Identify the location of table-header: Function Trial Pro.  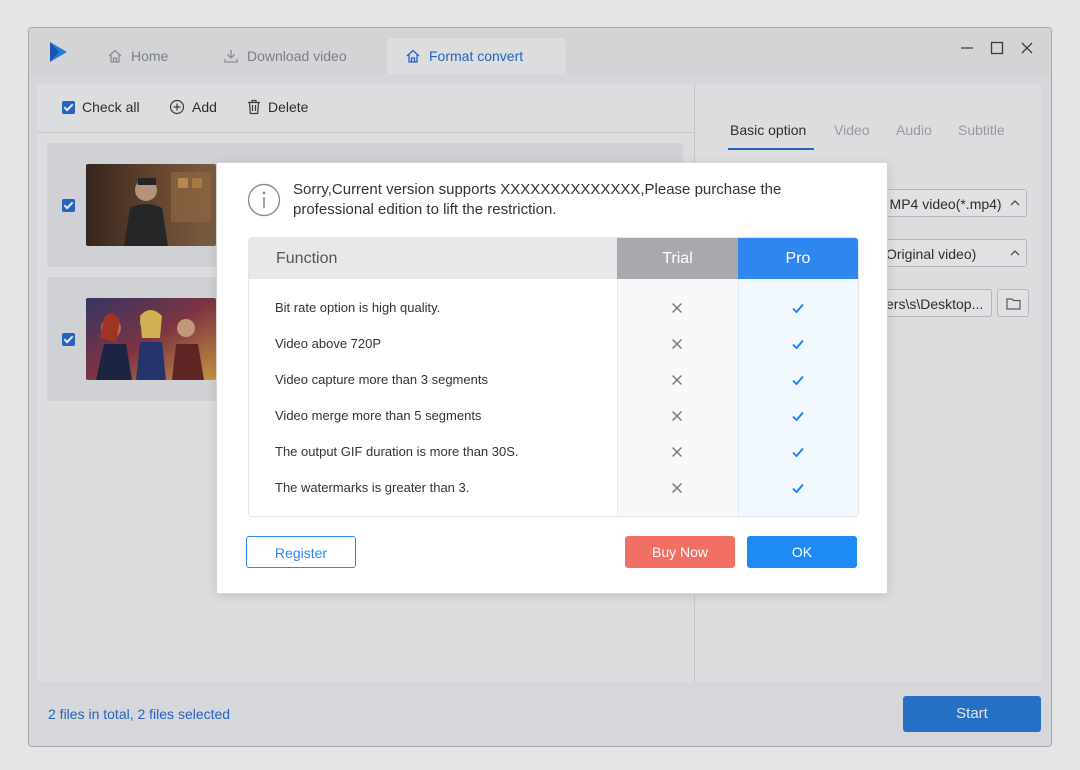
(553, 258).